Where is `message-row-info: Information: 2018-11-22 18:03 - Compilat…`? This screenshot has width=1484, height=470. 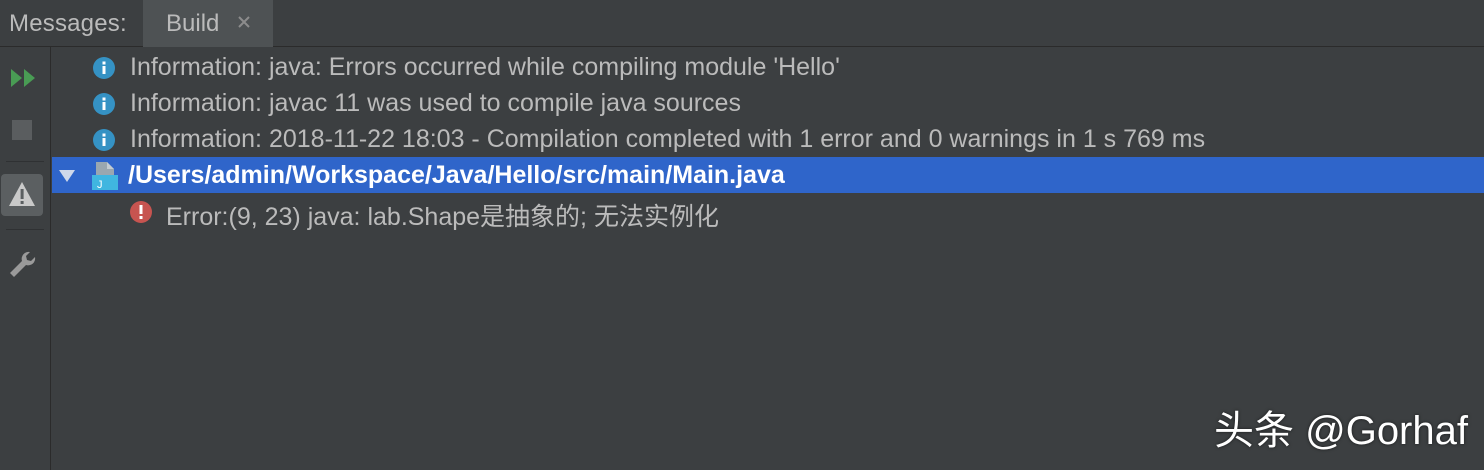
message-row-info: Information: 2018-11-22 18:03 - Compilat… is located at coordinates (768, 139).